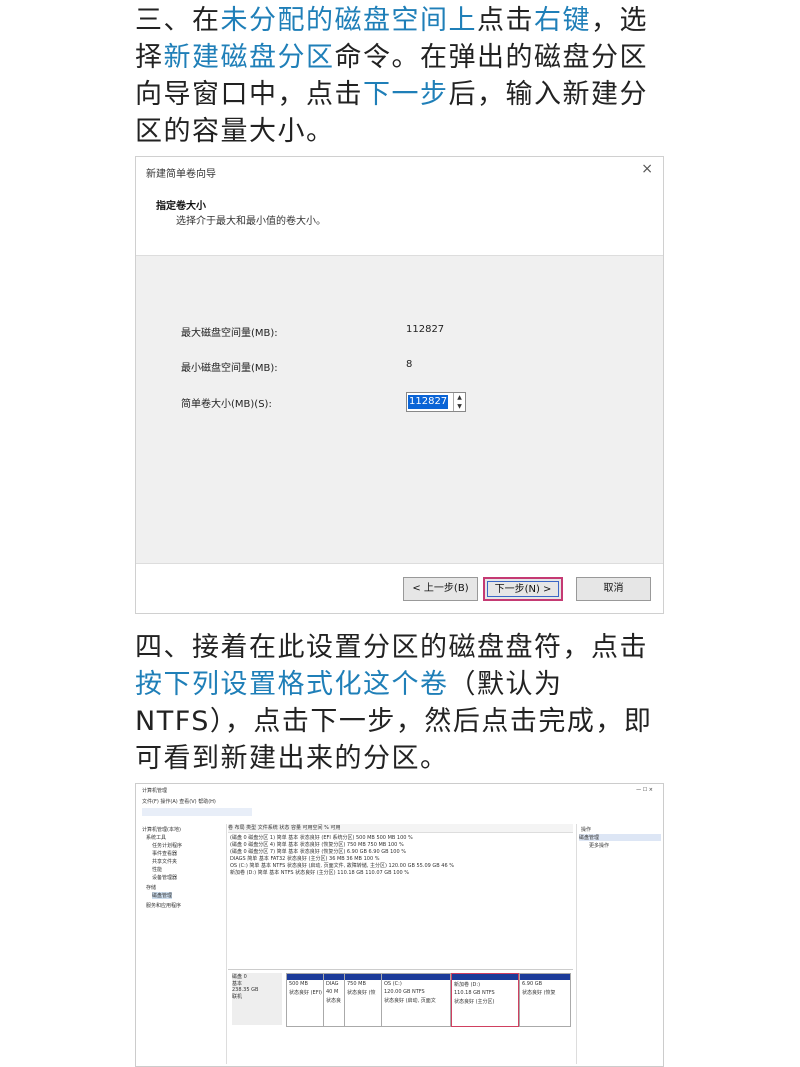  I want to click on dialog-heading: 指定卷大小, so click(181, 206).